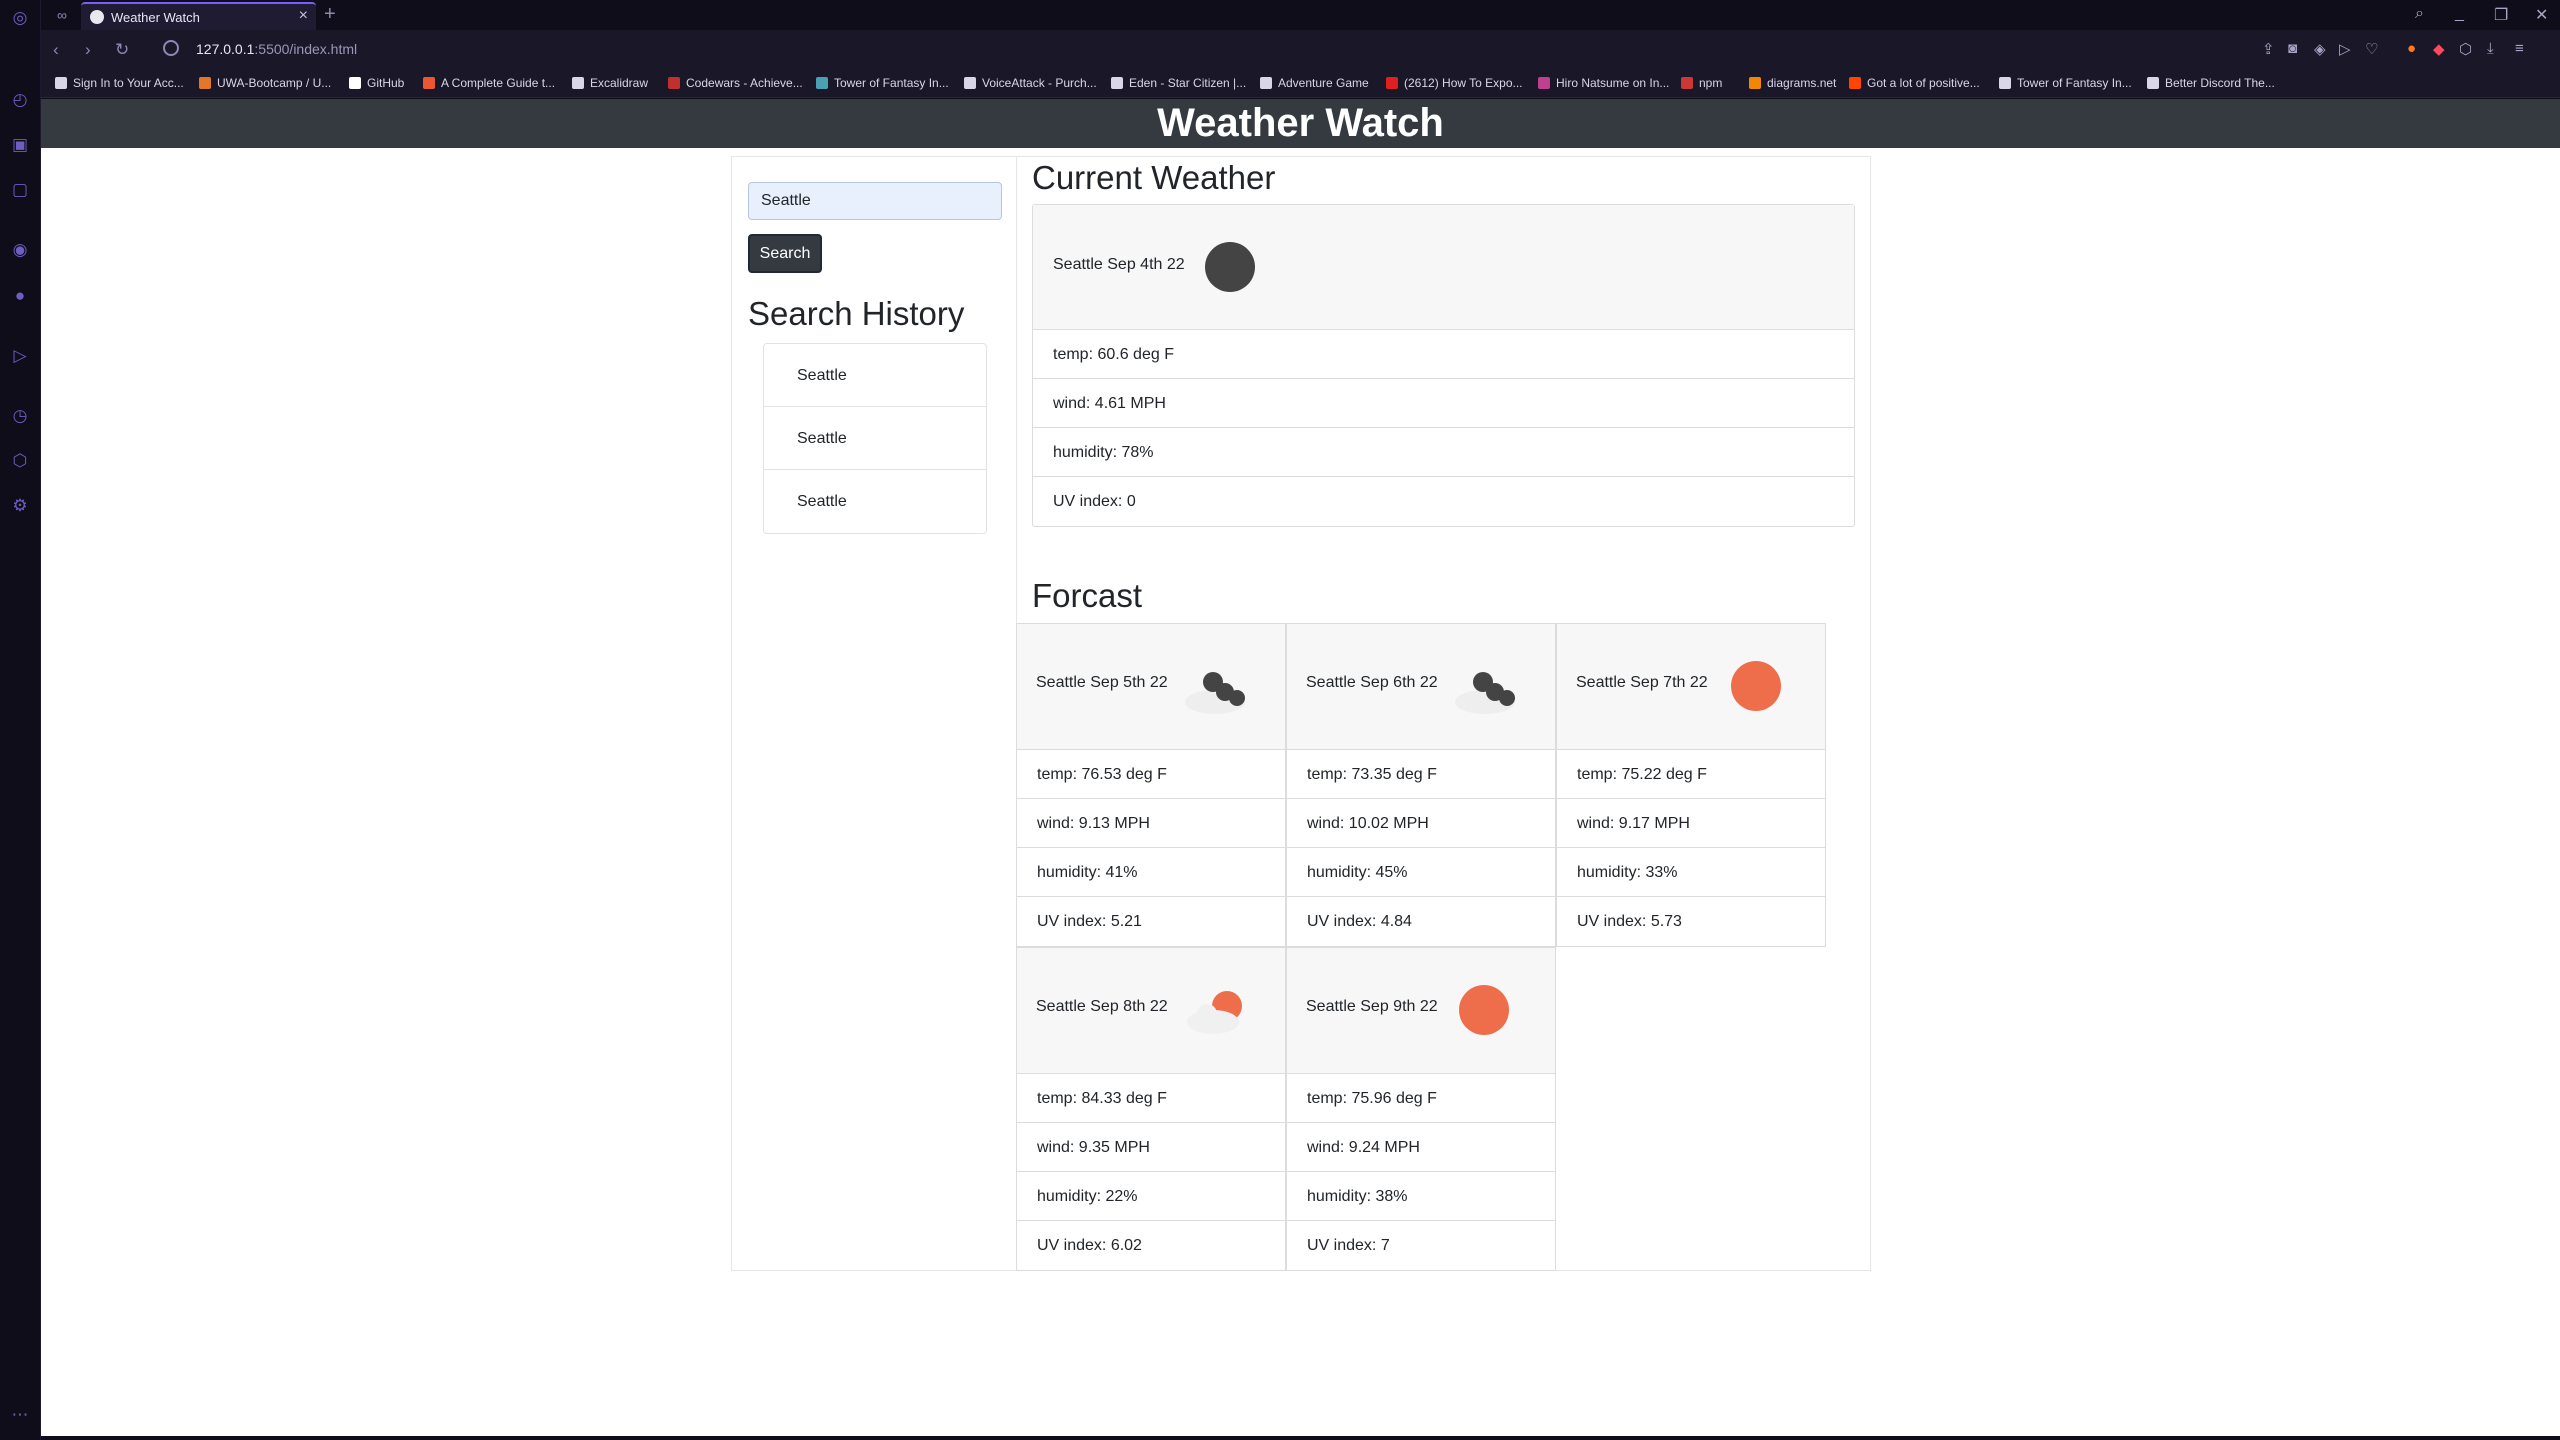 The height and width of the screenshot is (1440, 2560). I want to click on bookmark-item: diagrams.net, so click(1792, 83).